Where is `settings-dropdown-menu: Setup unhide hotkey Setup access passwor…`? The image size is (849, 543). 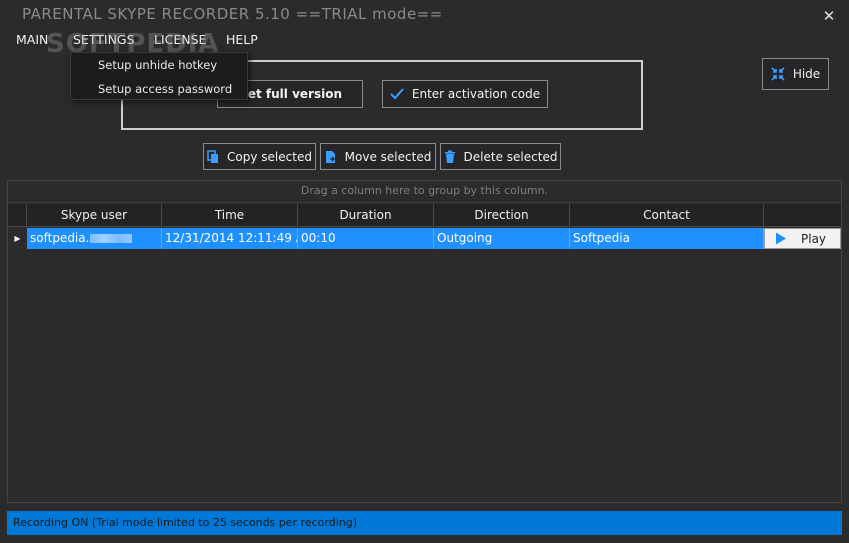 settings-dropdown-menu: Setup unhide hotkey Setup access passwor… is located at coordinates (159, 76).